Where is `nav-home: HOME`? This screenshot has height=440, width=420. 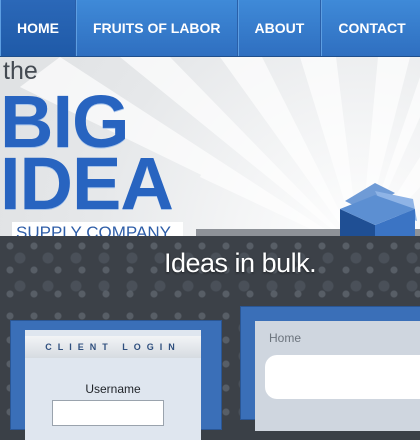
nav-home: HOME is located at coordinates (38, 28).